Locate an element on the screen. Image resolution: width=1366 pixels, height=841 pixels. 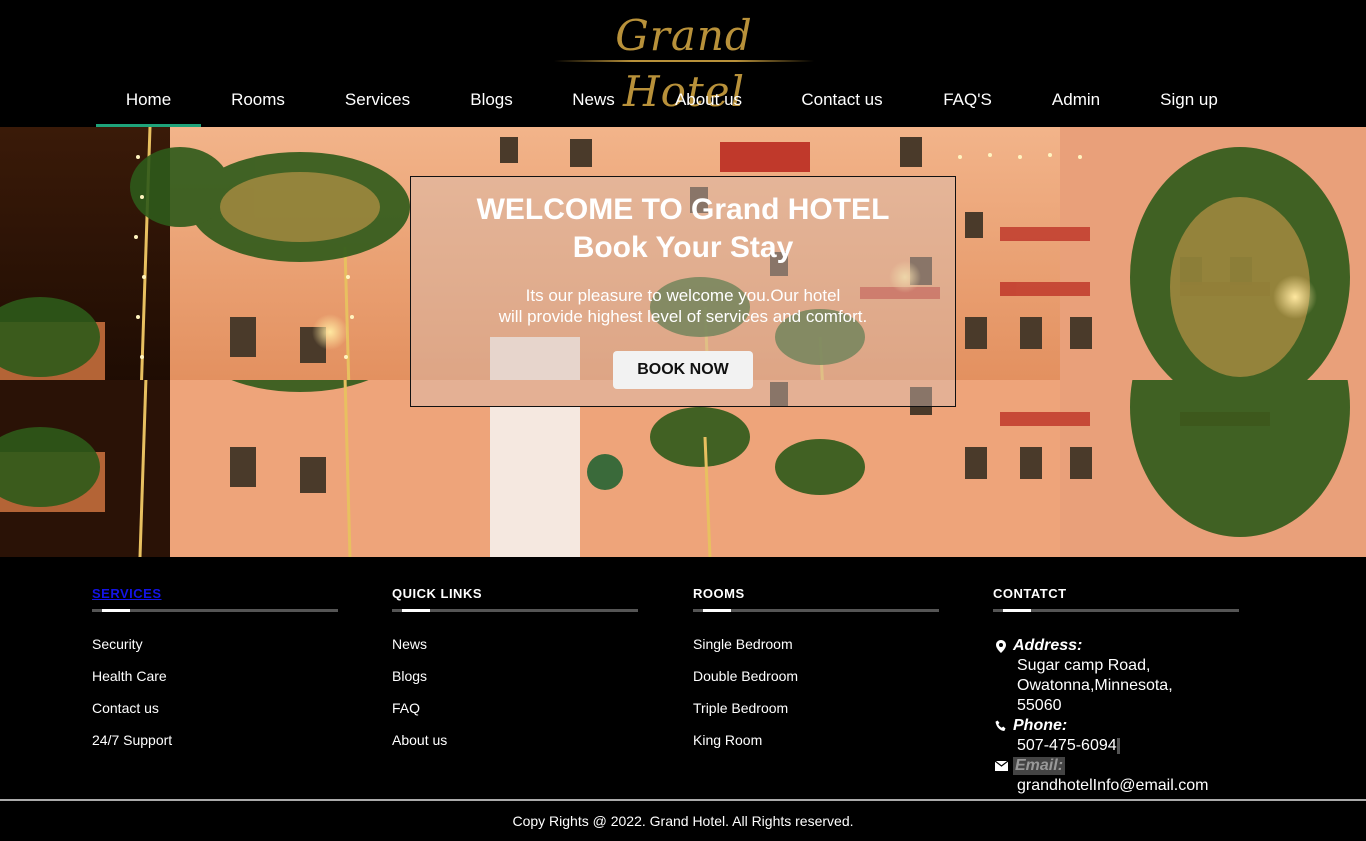
nav-admin: Admin is located at coordinates (1076, 99).